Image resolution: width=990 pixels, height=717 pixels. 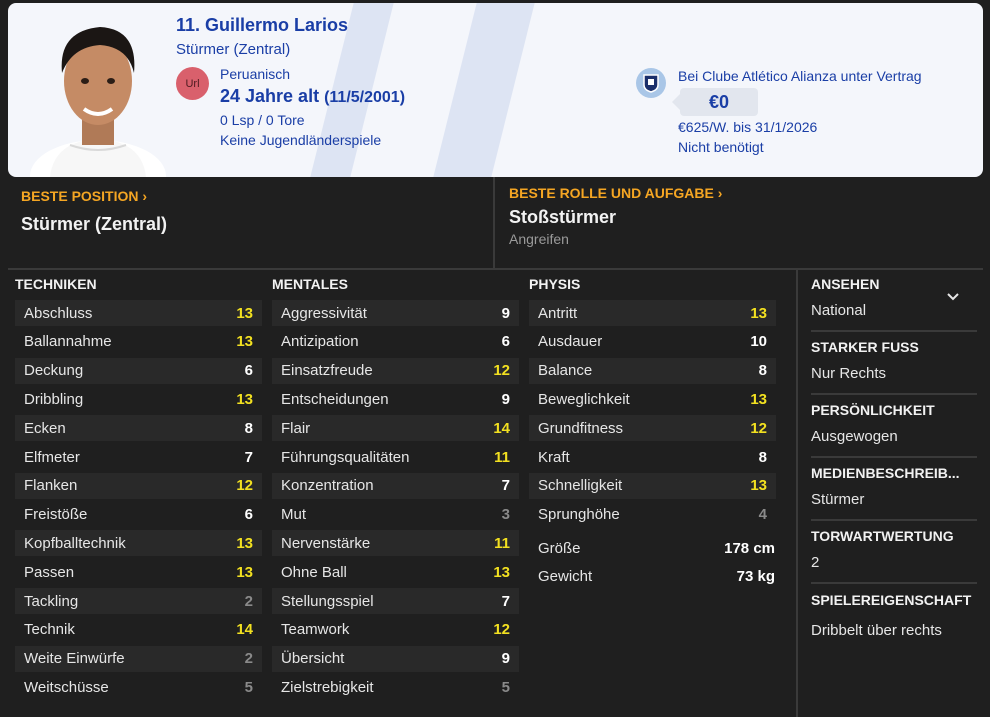 I want to click on attribute-row: Stellungsspiel 7, so click(x=395, y=601).